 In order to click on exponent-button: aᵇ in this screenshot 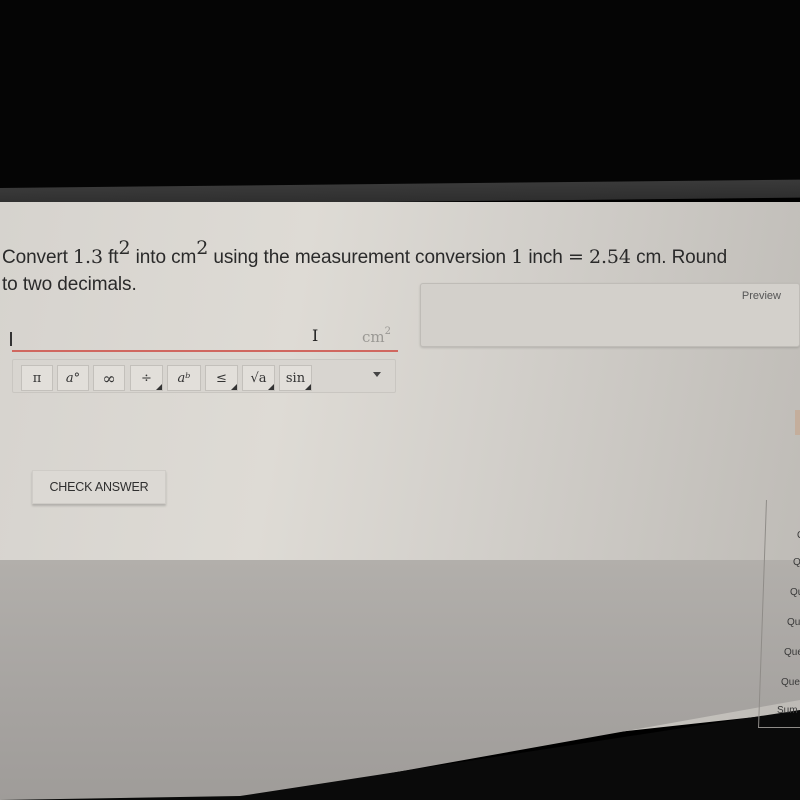, I will do `click(184, 378)`.